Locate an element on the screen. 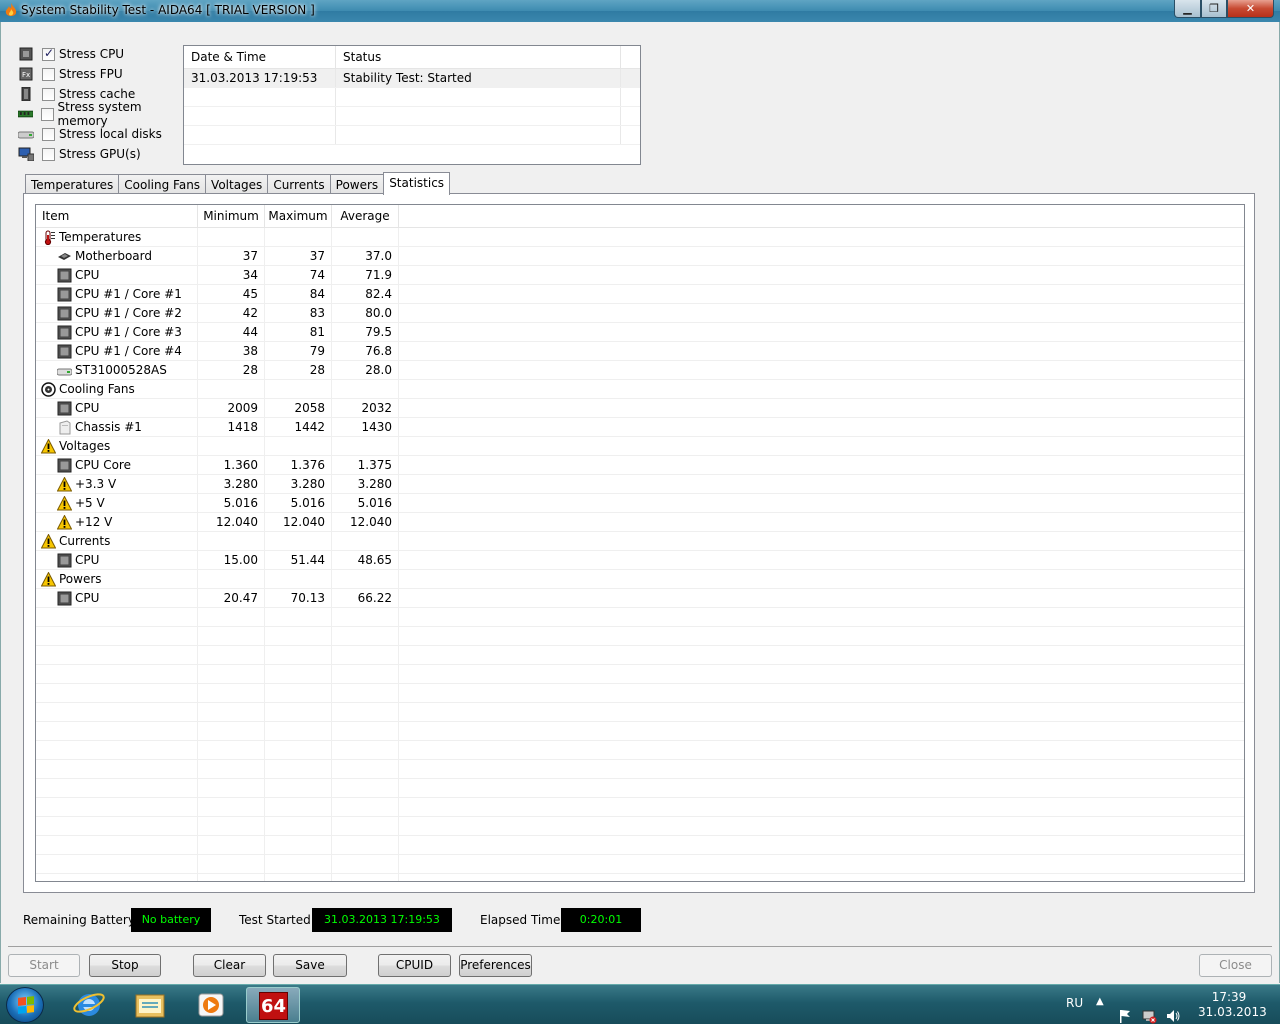 Image resolution: width=1280 pixels, height=1024 pixels. stress-memory-checkbox is located at coordinates (47, 114).